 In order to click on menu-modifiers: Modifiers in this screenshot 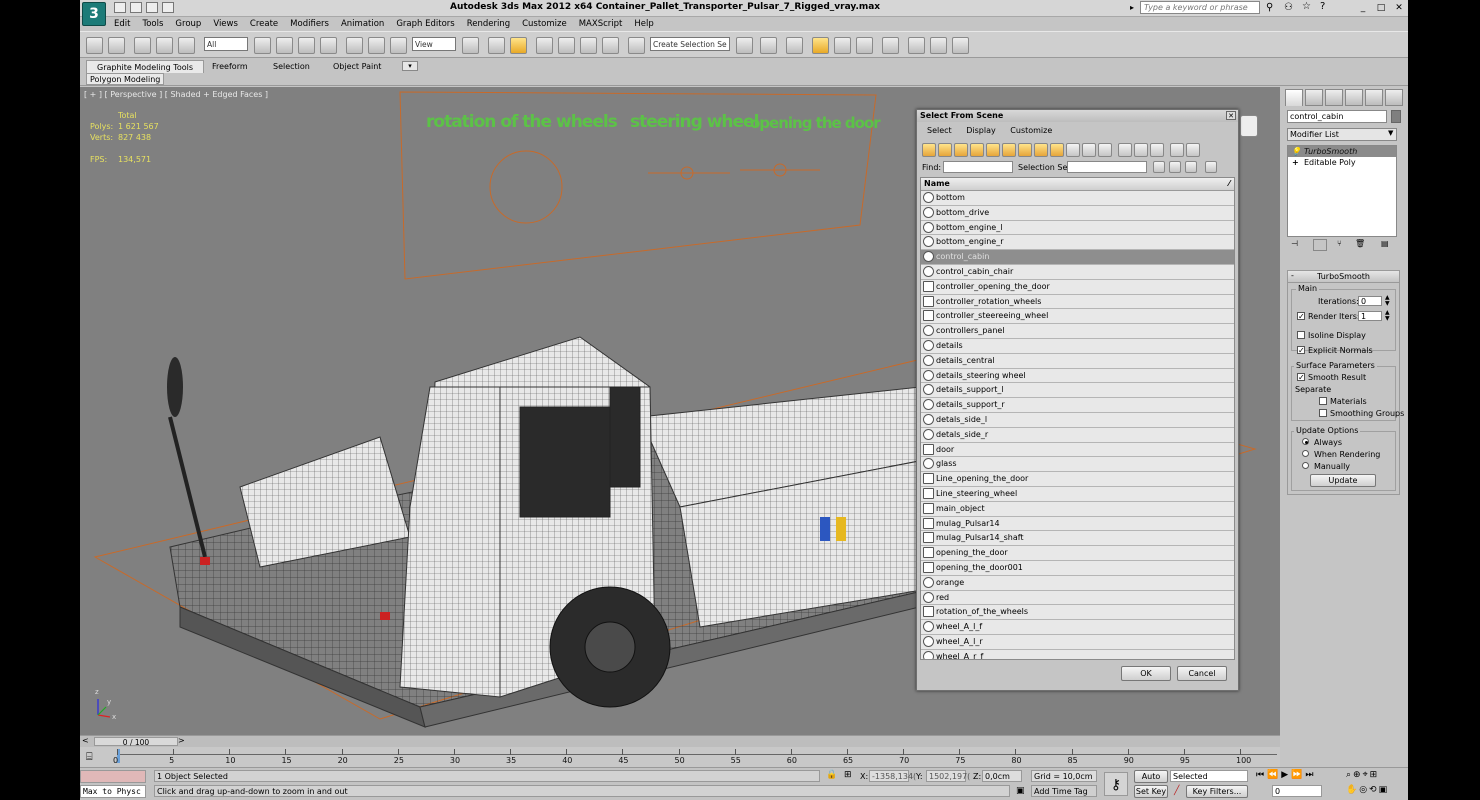, I will do `click(309, 24)`.